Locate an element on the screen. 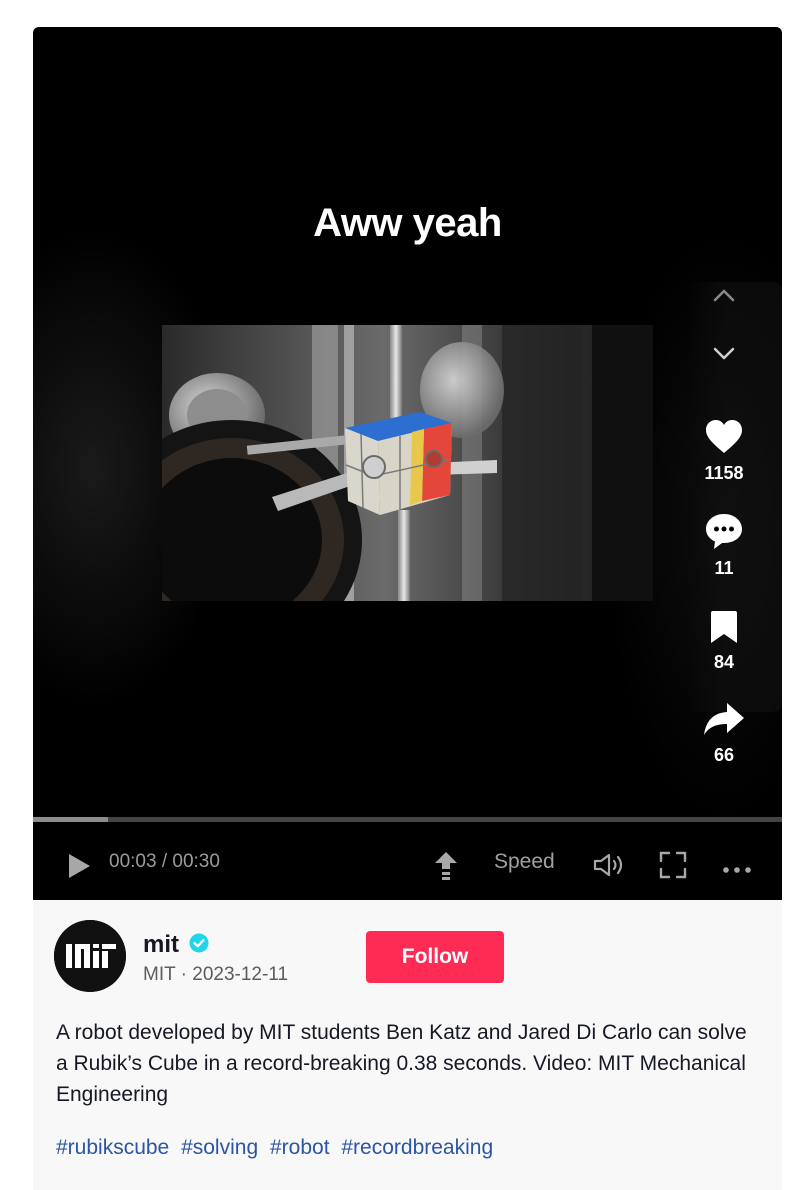  chevron-down-icon is located at coordinates (724, 353).